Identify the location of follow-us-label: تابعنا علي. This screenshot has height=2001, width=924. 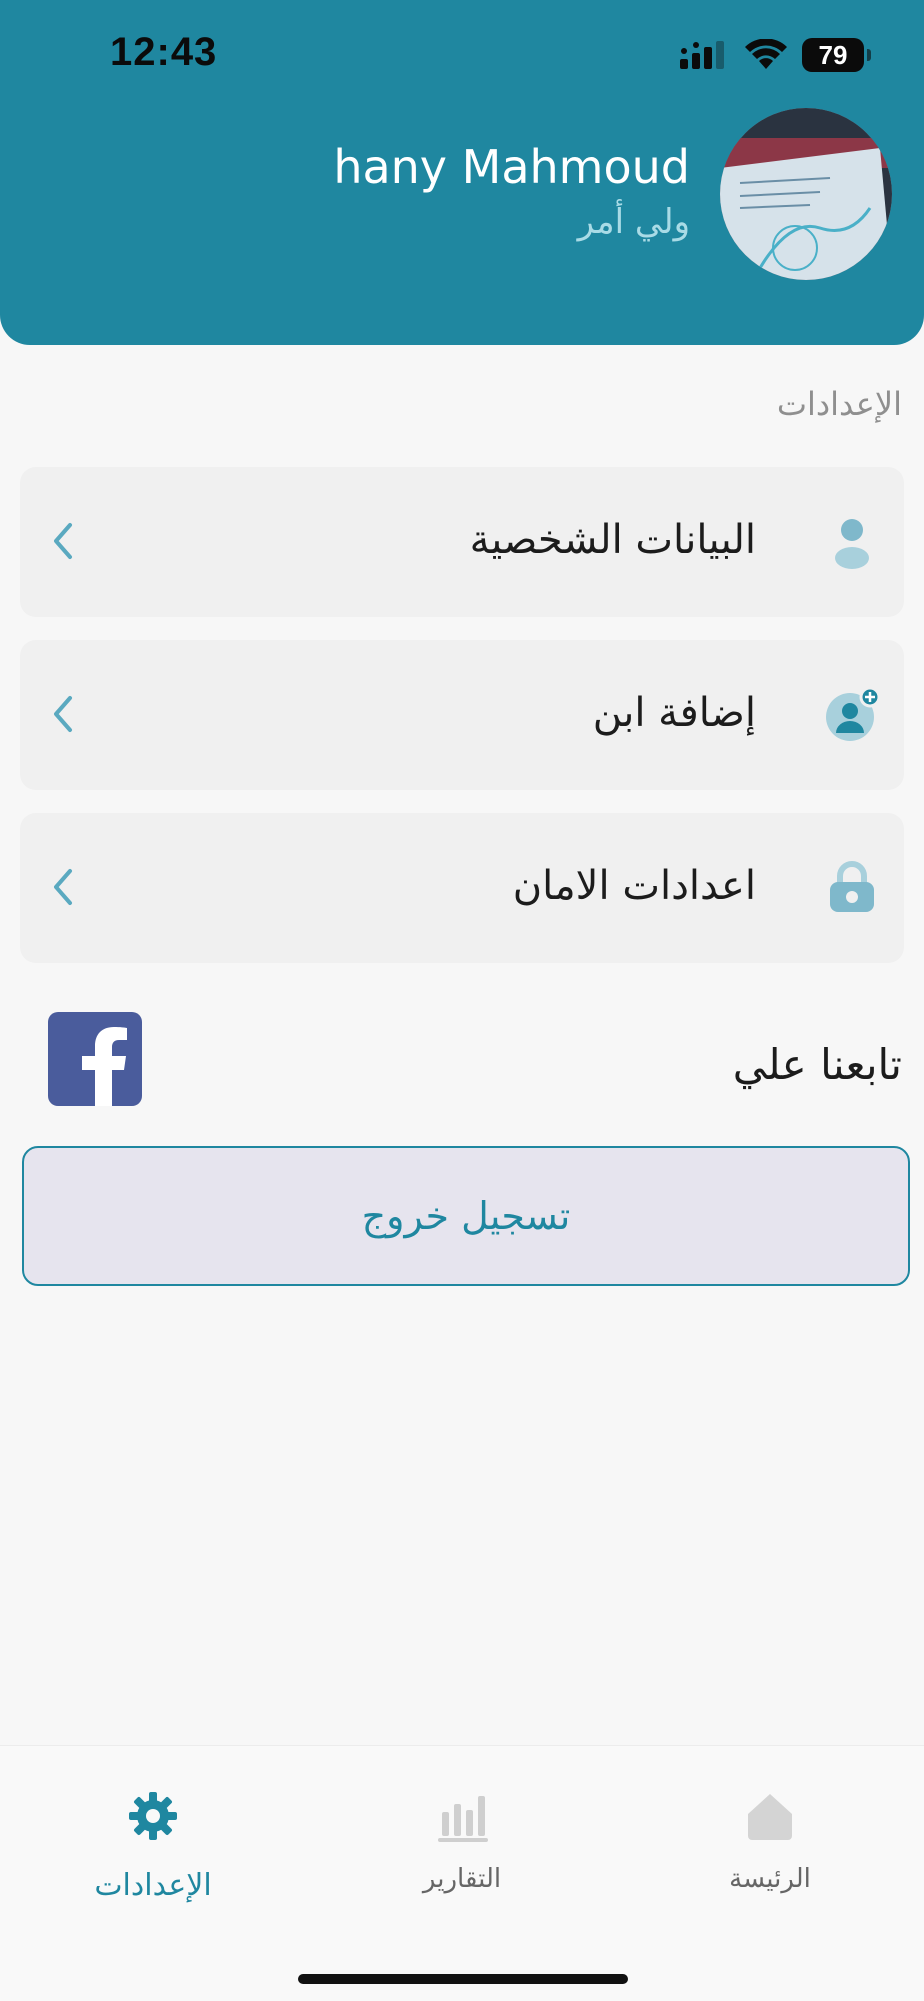
(817, 1064).